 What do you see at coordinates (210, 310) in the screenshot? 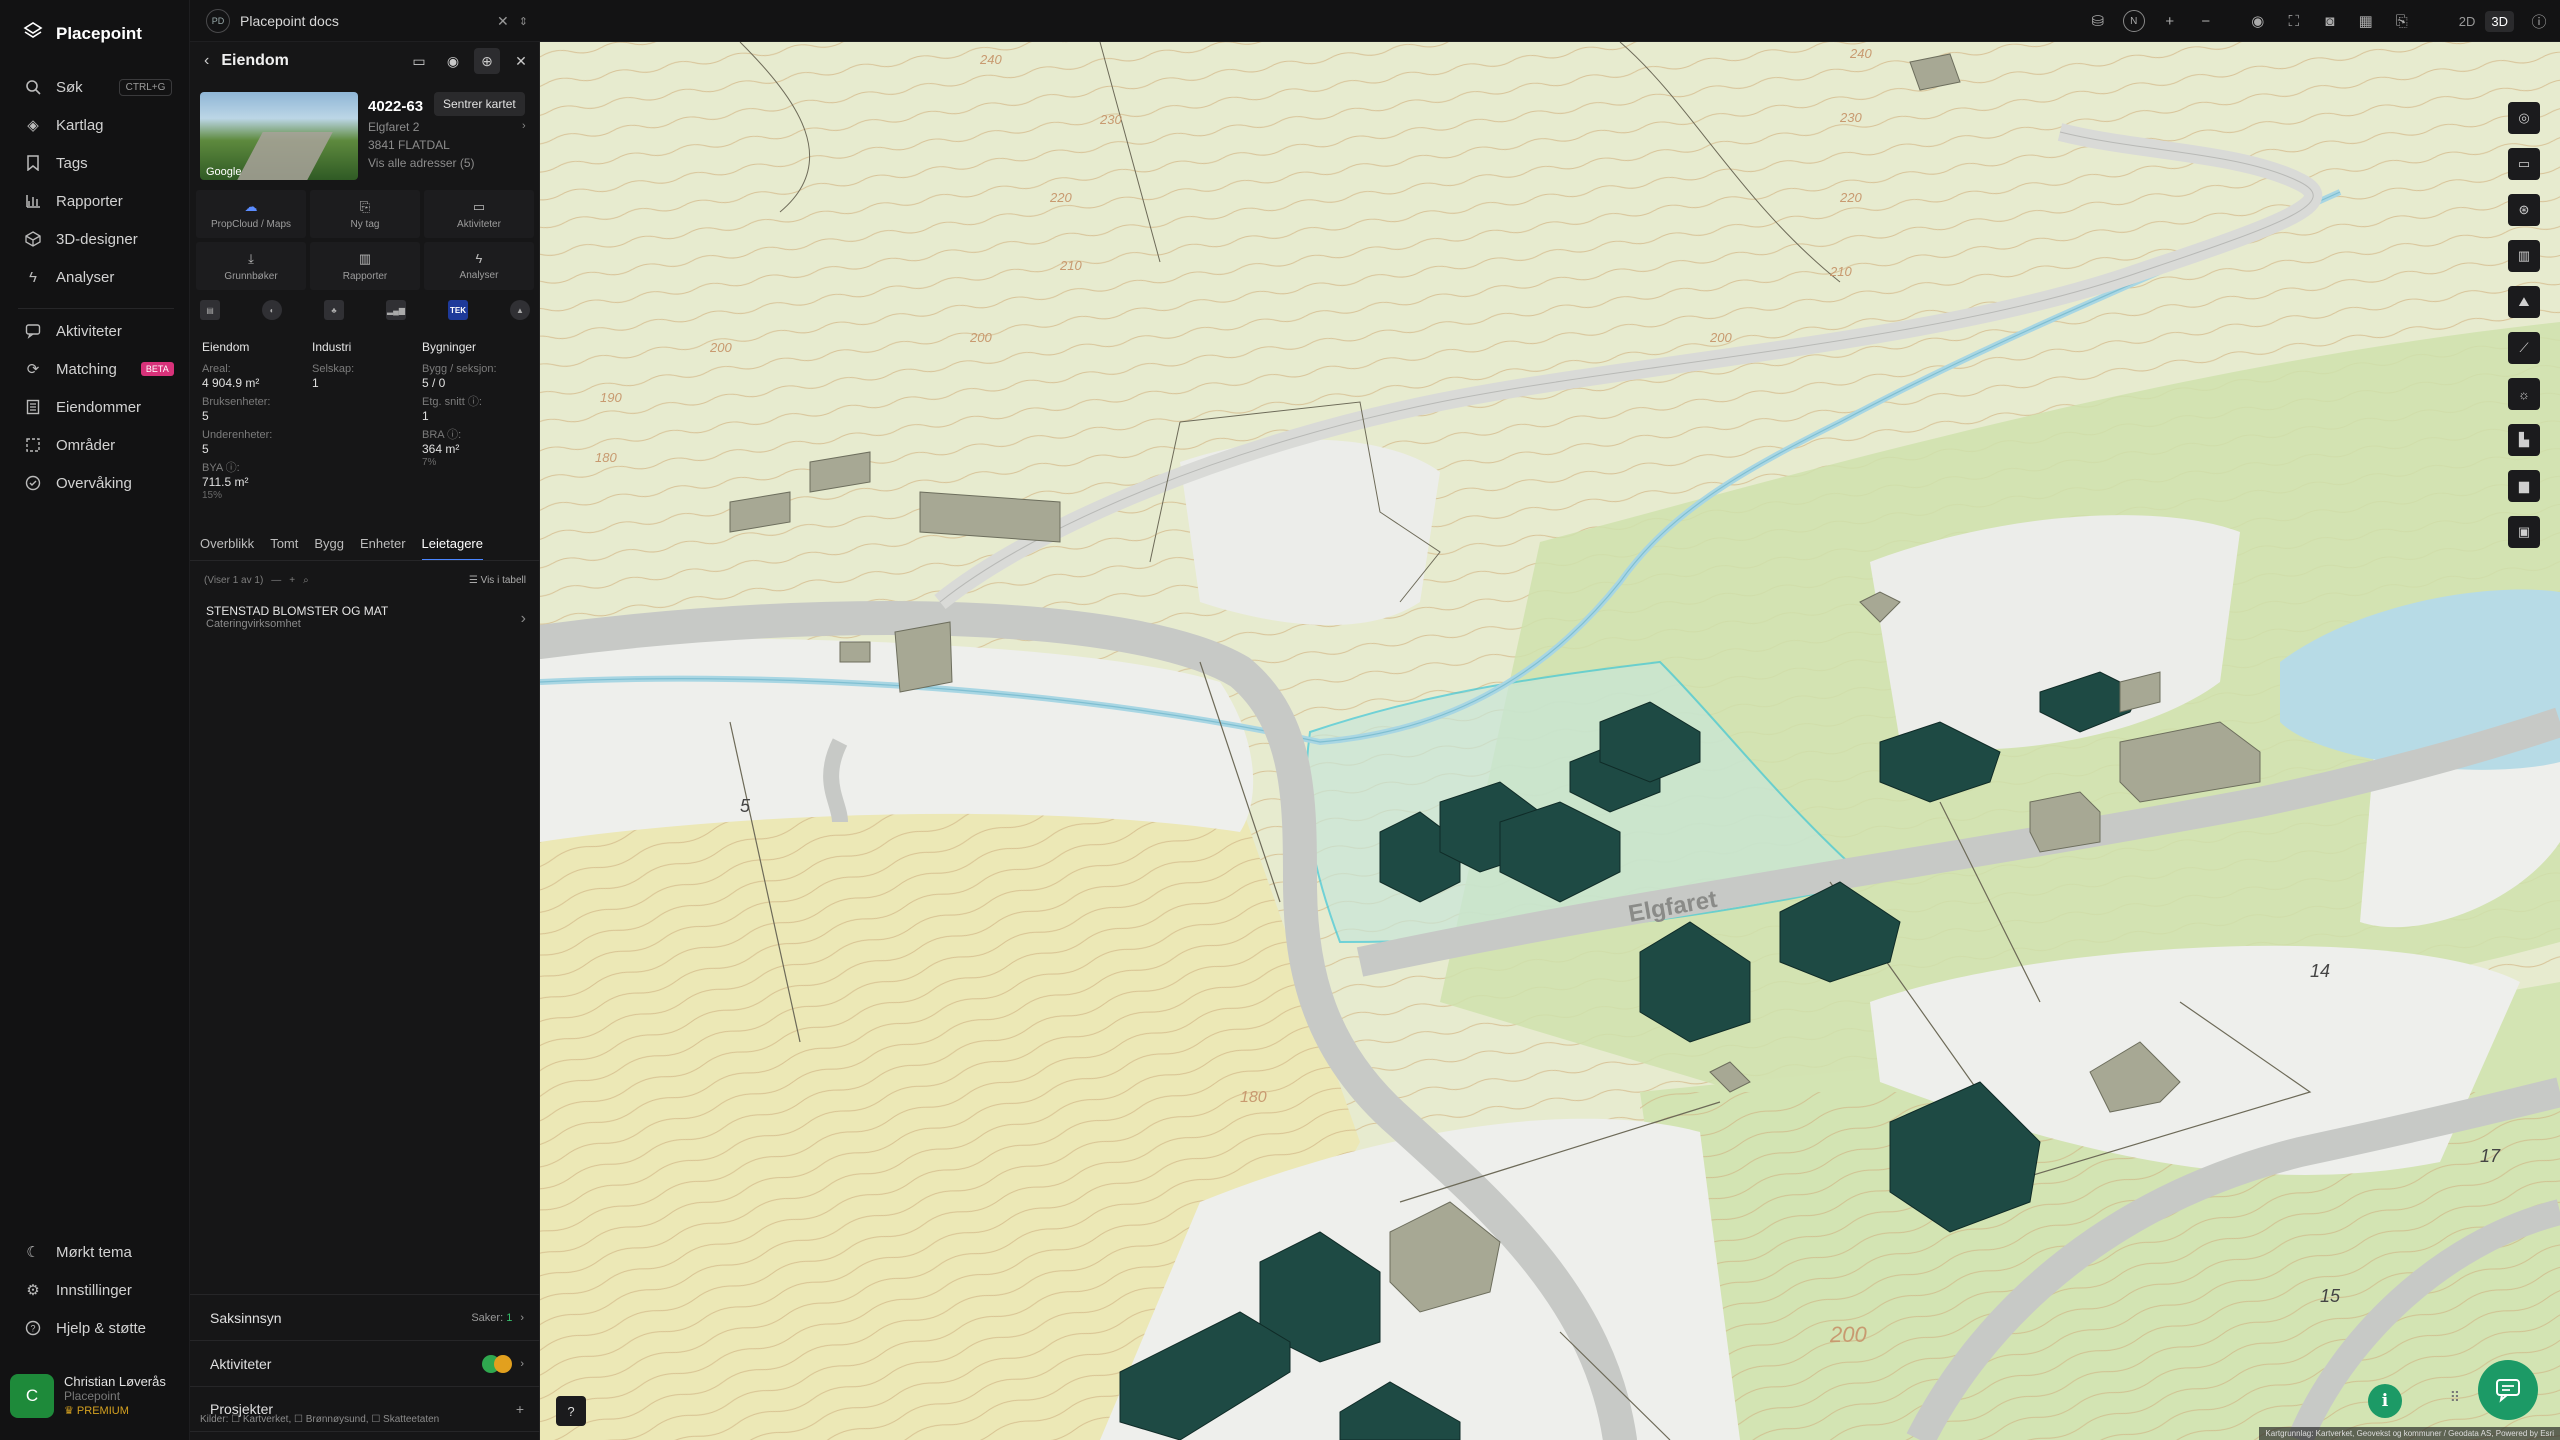
I see `property-type-icon: ▤` at bounding box center [210, 310].